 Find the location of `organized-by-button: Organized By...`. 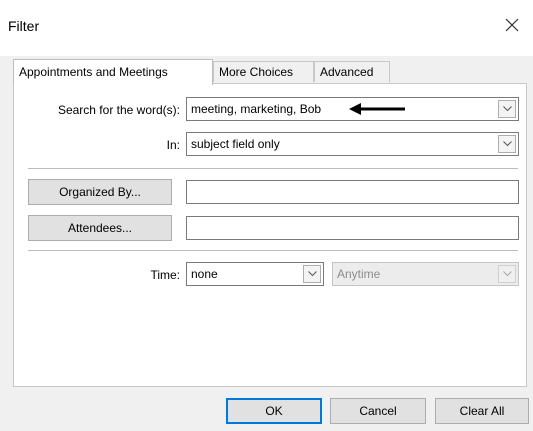

organized-by-button: Organized By... is located at coordinates (100, 192).